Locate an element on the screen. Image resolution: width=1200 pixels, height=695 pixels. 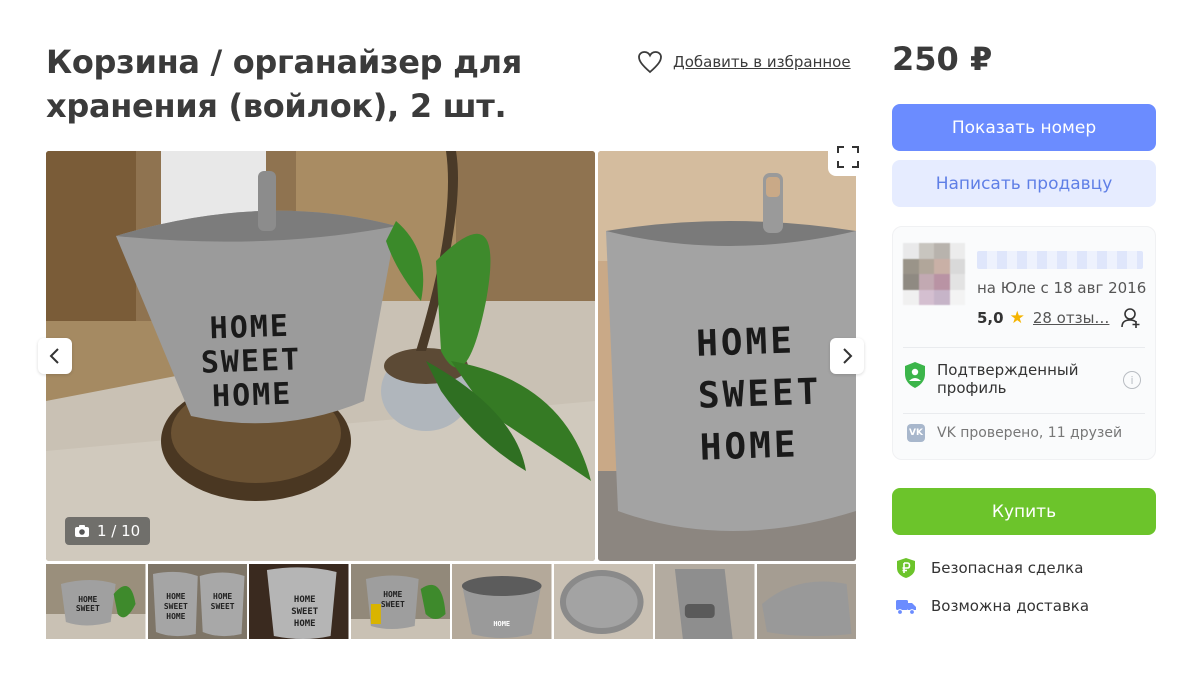
seller-since: на Юле с 18 авг 2016 is located at coordinates (1062, 288).